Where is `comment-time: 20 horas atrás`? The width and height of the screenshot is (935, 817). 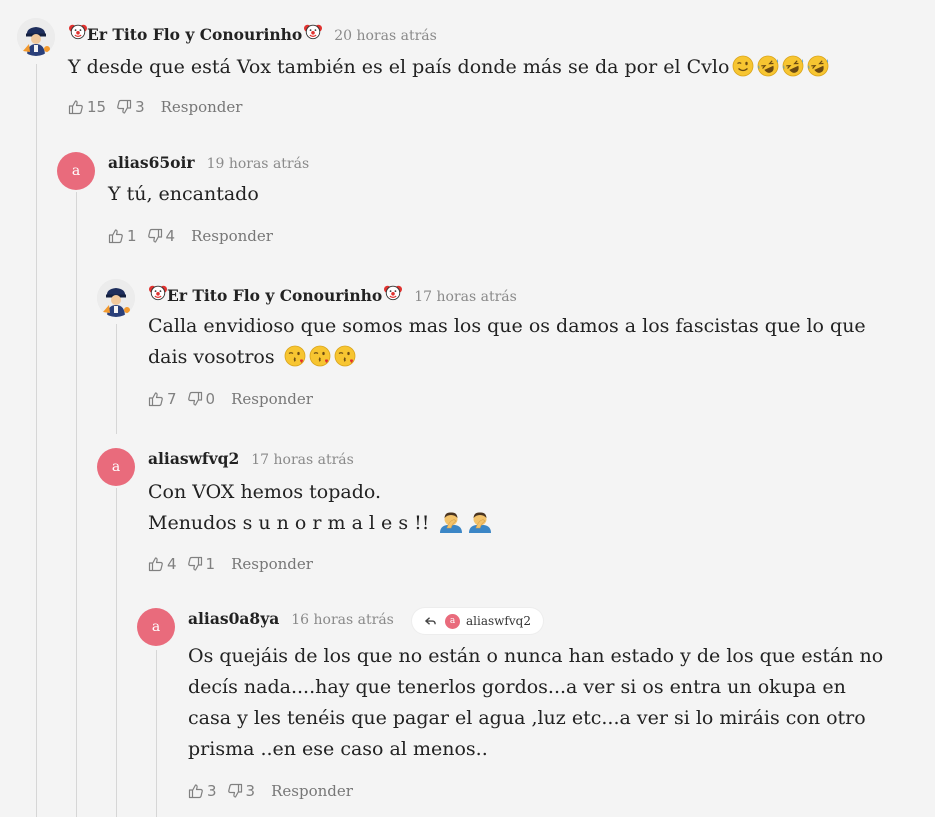 comment-time: 20 horas atrás is located at coordinates (385, 36).